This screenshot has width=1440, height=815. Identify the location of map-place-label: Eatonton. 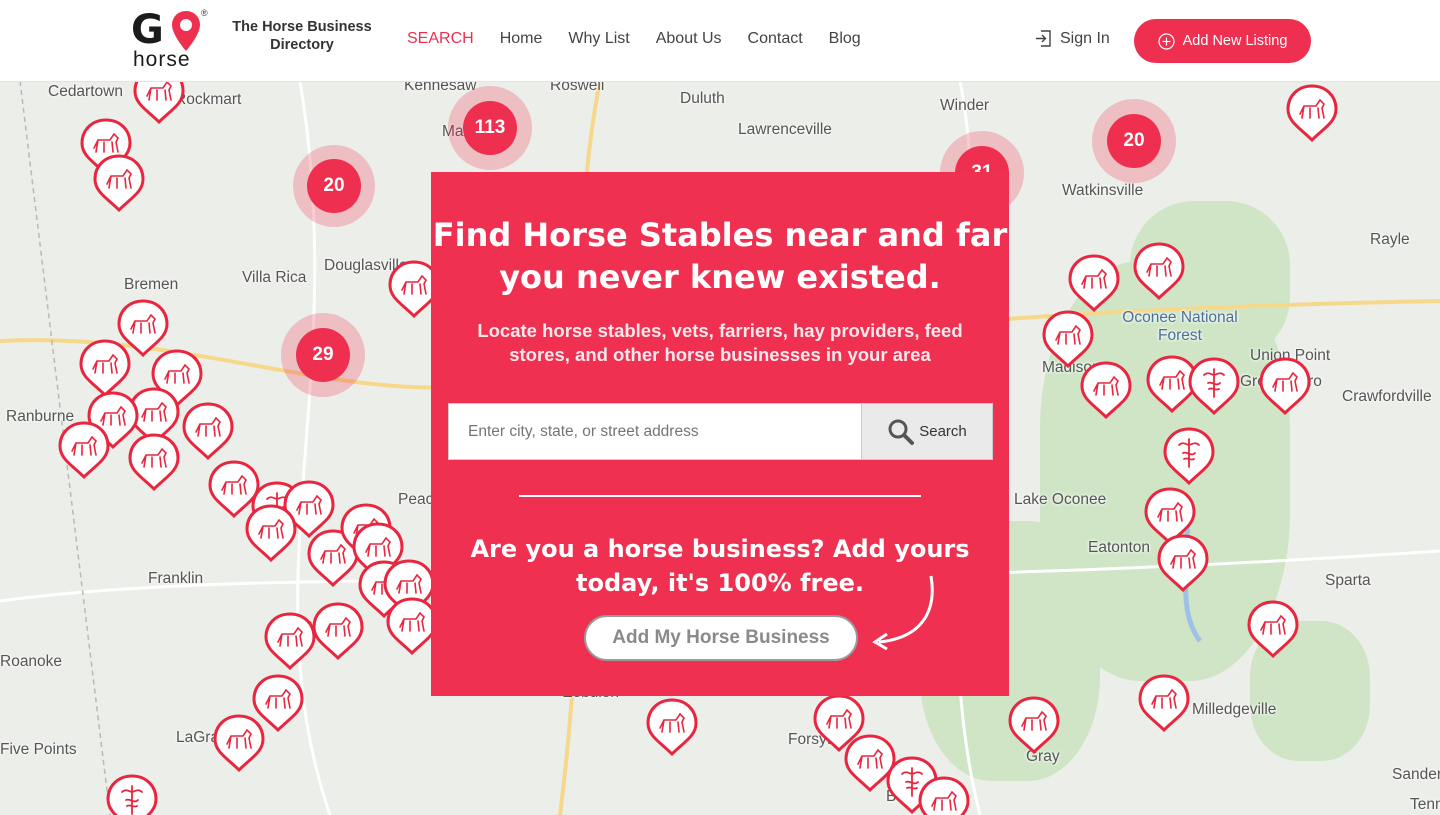
(1119, 547).